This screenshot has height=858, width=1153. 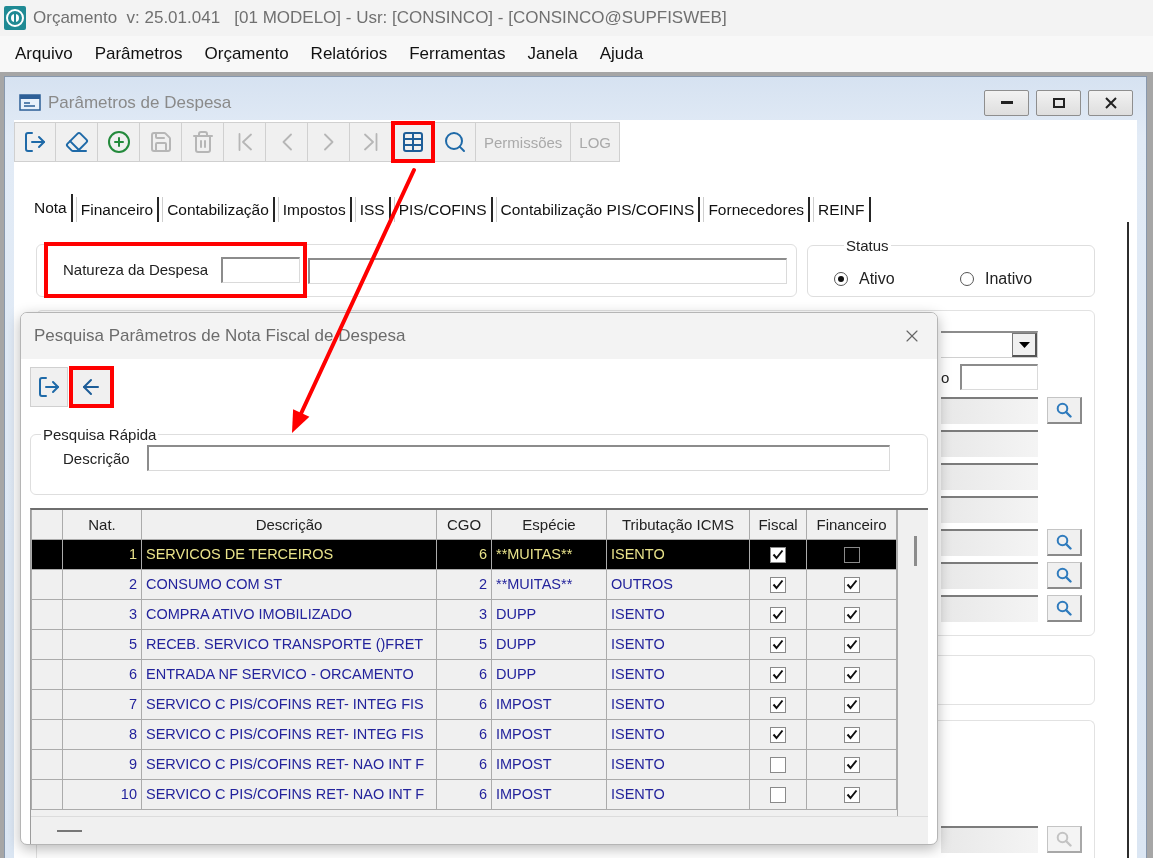 I want to click on close-button, so click(x=1110, y=102).